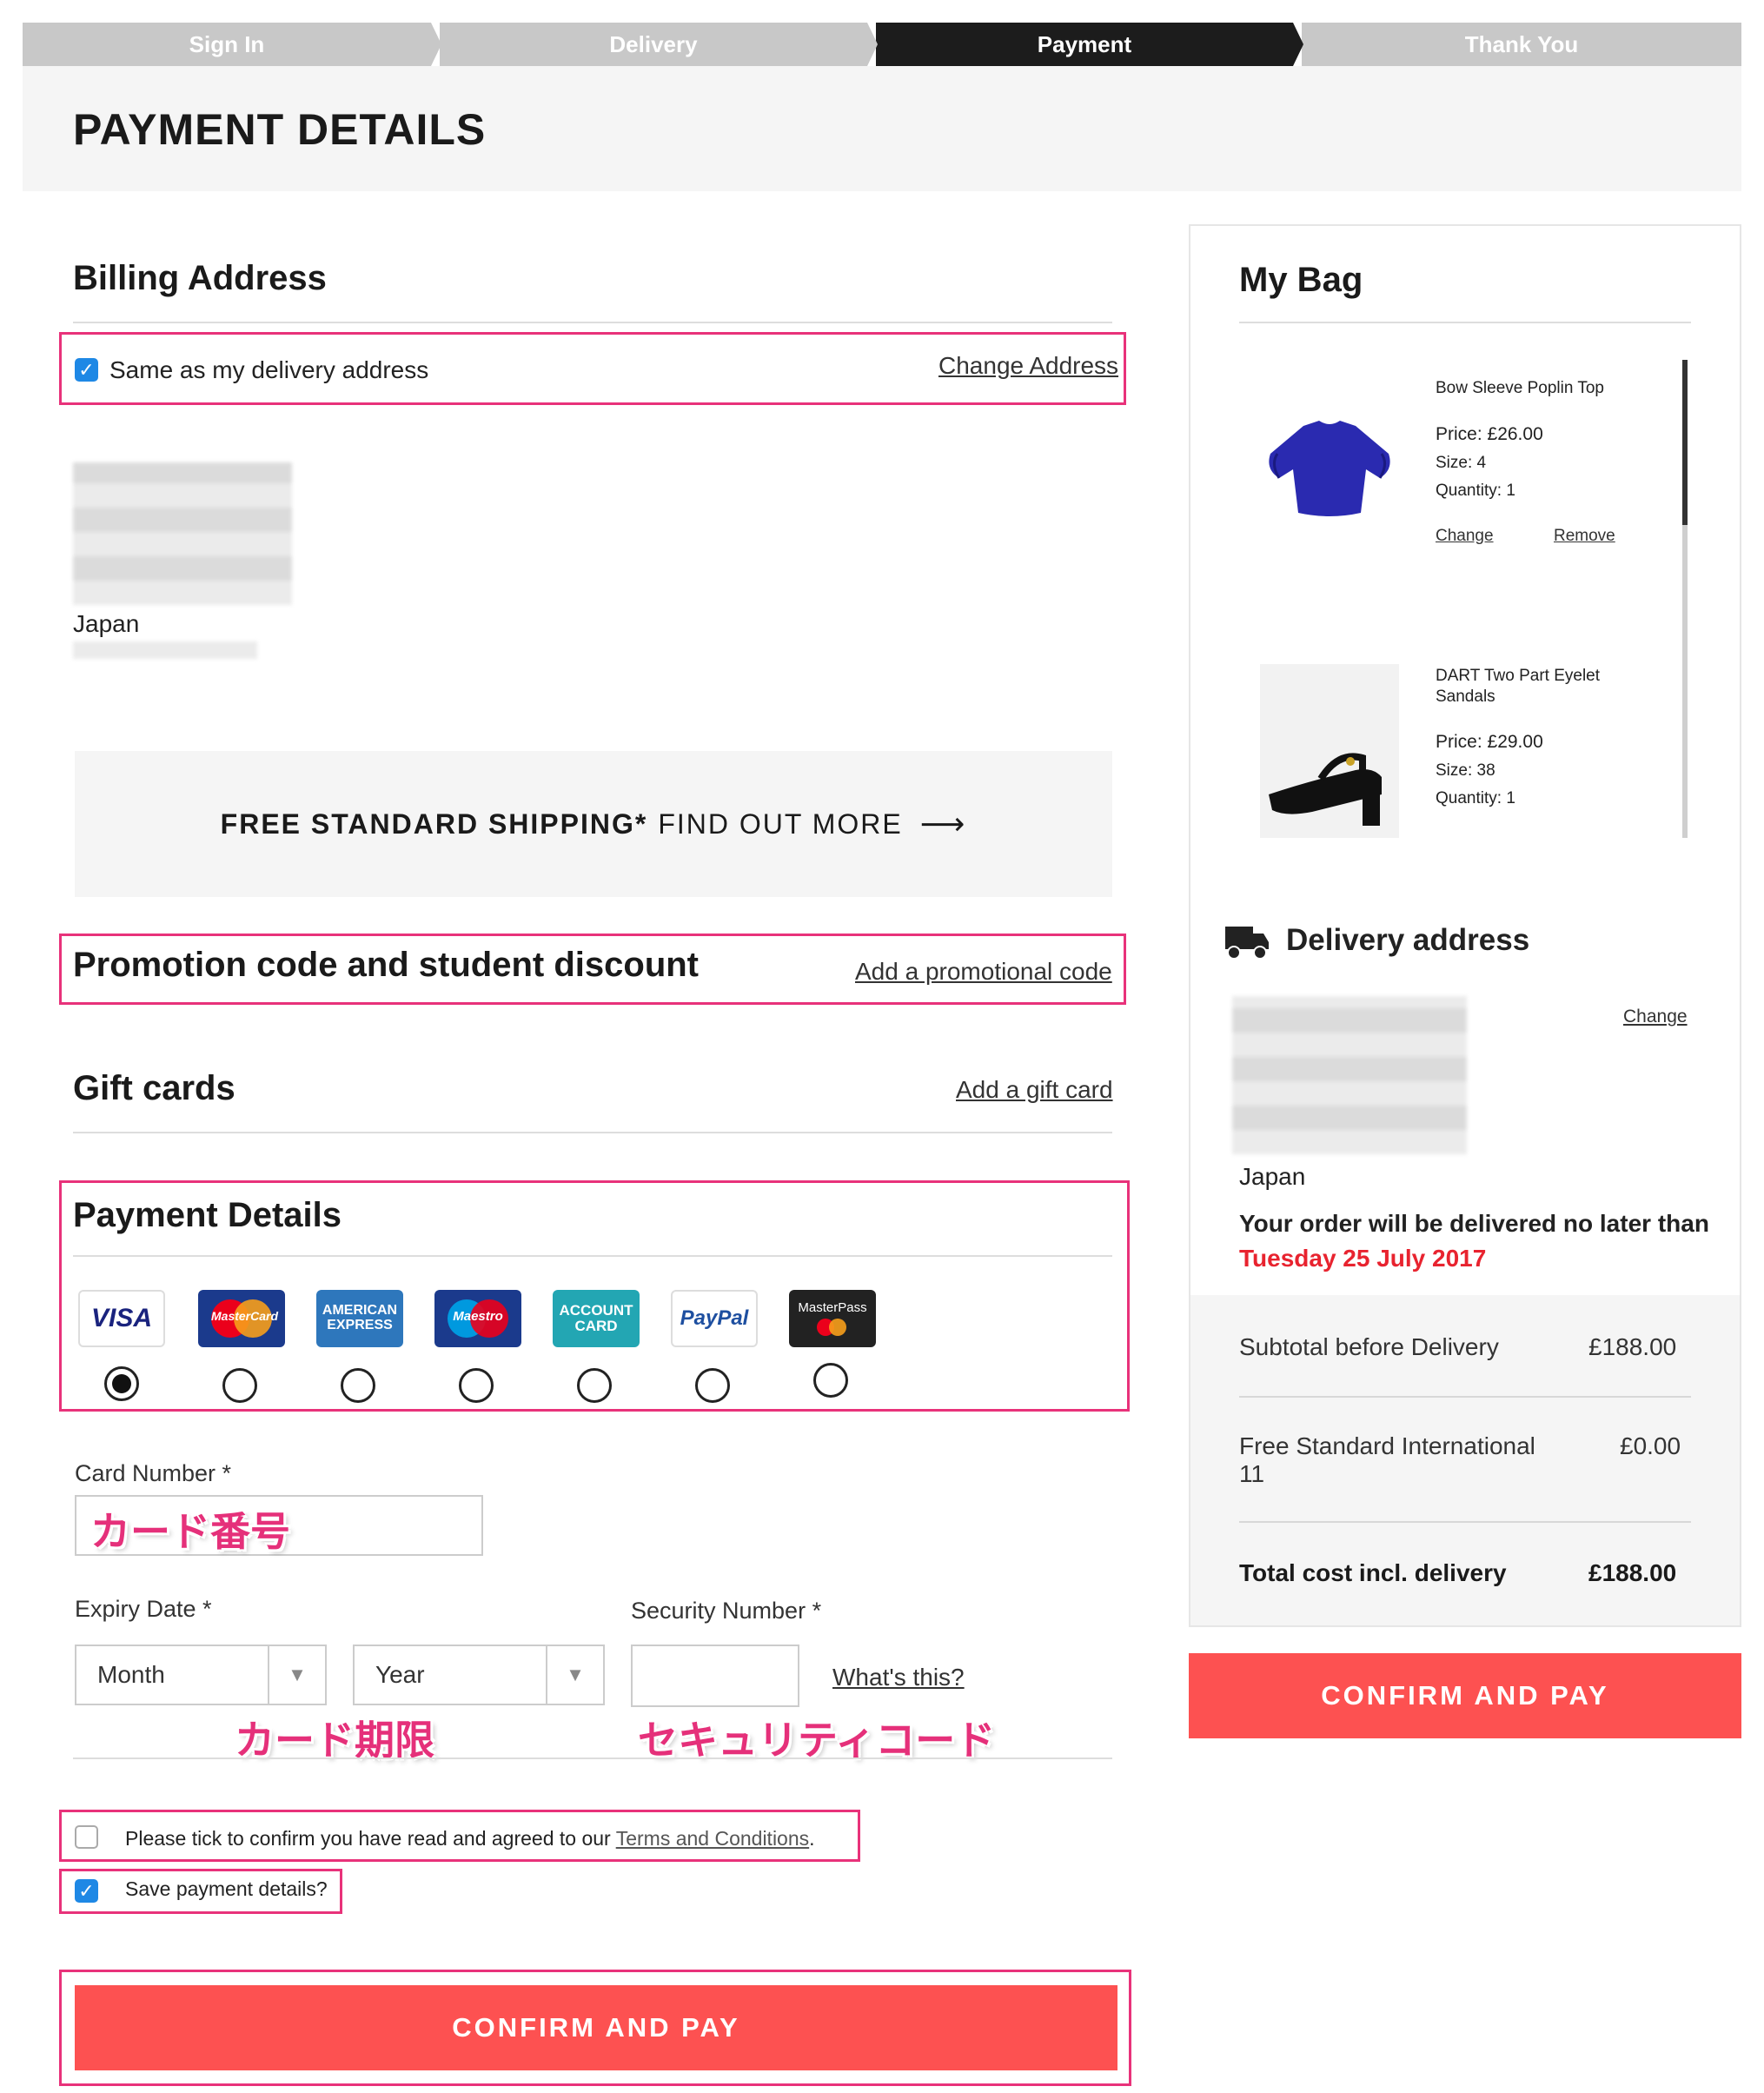 The width and height of the screenshot is (1764, 2093). What do you see at coordinates (207, 1215) in the screenshot?
I see `payment-heading: Payment Details` at bounding box center [207, 1215].